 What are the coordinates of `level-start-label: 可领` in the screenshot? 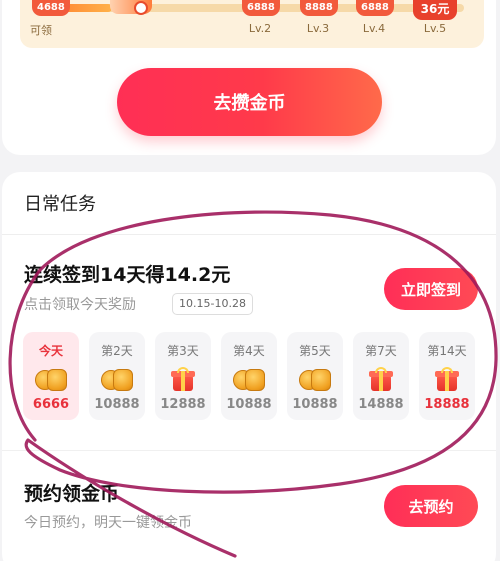 It's located at (41, 30).